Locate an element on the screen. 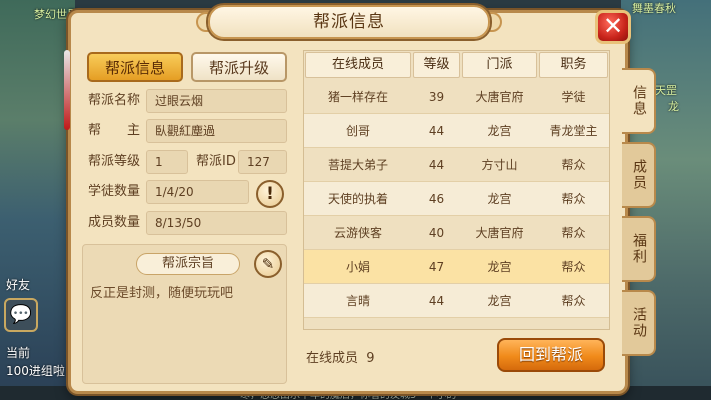  tab-guild-upgrade: 帮派升级 is located at coordinates (239, 67).